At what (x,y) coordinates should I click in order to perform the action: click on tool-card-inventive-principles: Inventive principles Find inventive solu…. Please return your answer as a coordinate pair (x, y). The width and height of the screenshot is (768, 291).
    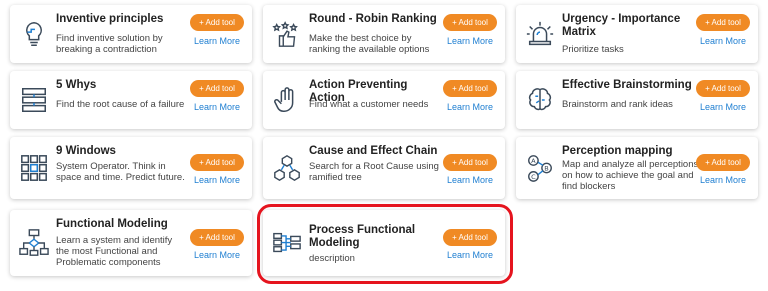
    Looking at the image, I should click on (131, 34).